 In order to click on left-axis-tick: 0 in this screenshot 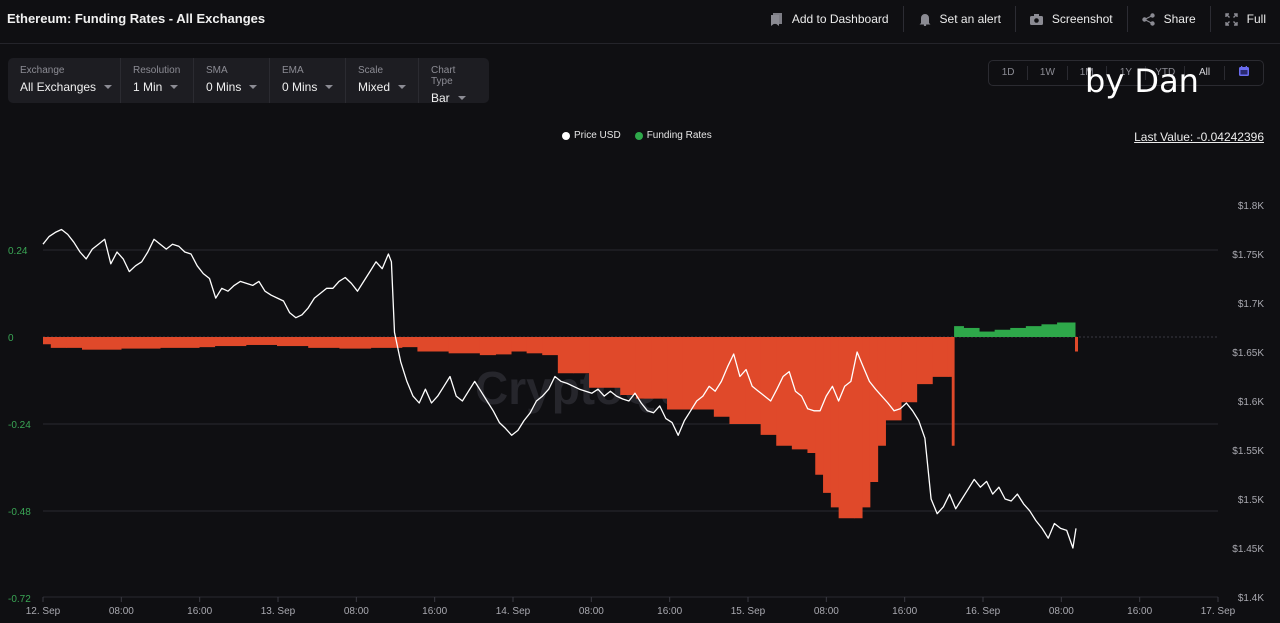, I will do `click(11, 338)`.